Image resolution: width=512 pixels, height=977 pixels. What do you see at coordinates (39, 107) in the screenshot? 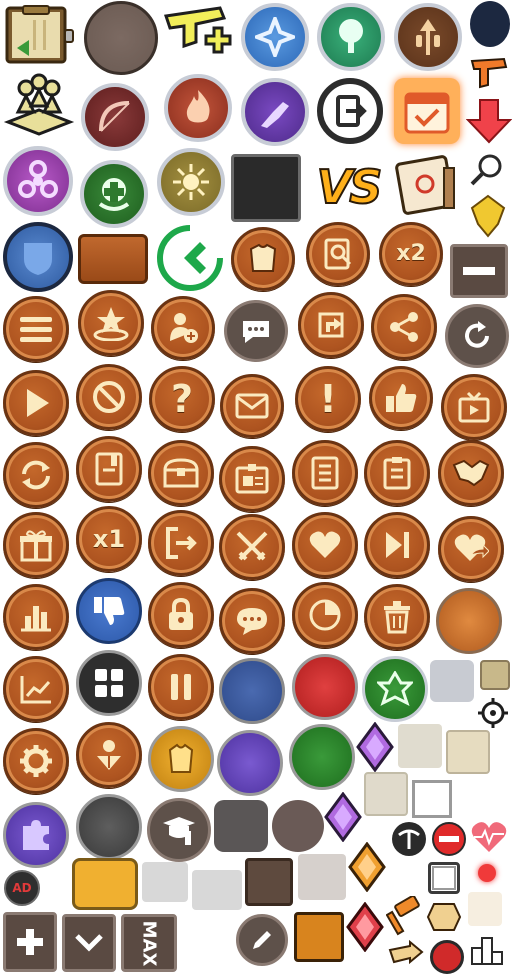
I see `team-pedestal-icon` at bounding box center [39, 107].